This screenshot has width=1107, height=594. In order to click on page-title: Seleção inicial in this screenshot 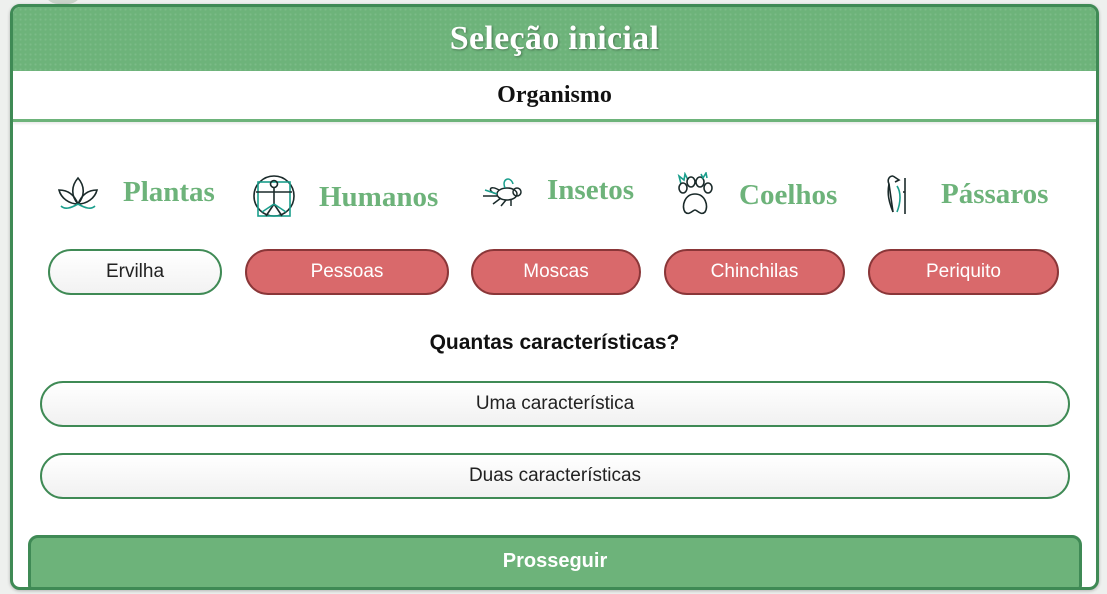, I will do `click(554, 38)`.